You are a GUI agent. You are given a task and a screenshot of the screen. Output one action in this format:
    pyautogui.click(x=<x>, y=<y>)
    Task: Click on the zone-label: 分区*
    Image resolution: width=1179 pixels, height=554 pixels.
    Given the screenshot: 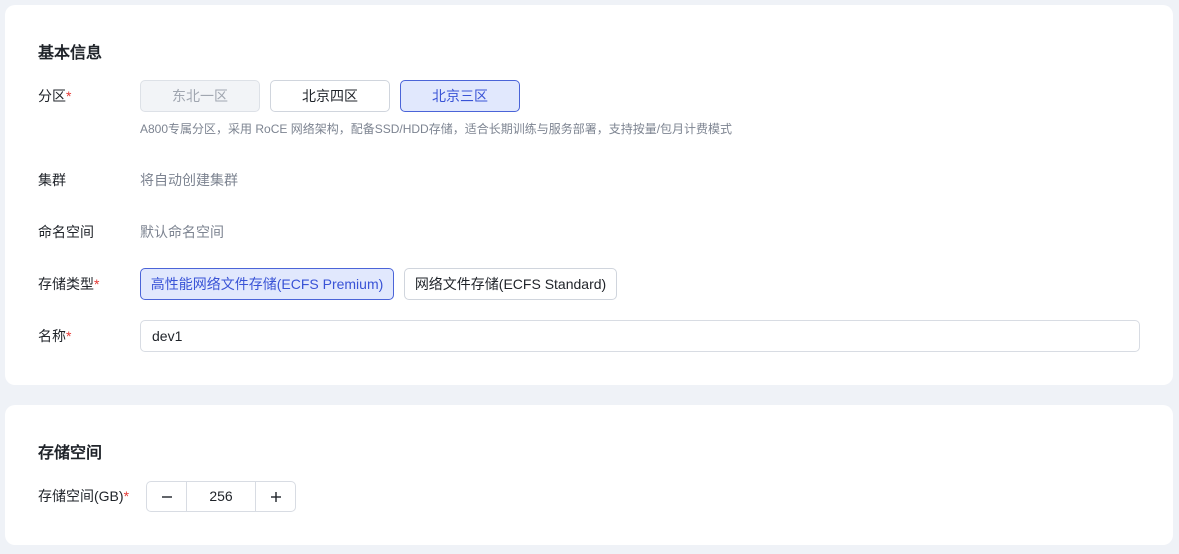 What is the action you would take?
    pyautogui.click(x=55, y=96)
    